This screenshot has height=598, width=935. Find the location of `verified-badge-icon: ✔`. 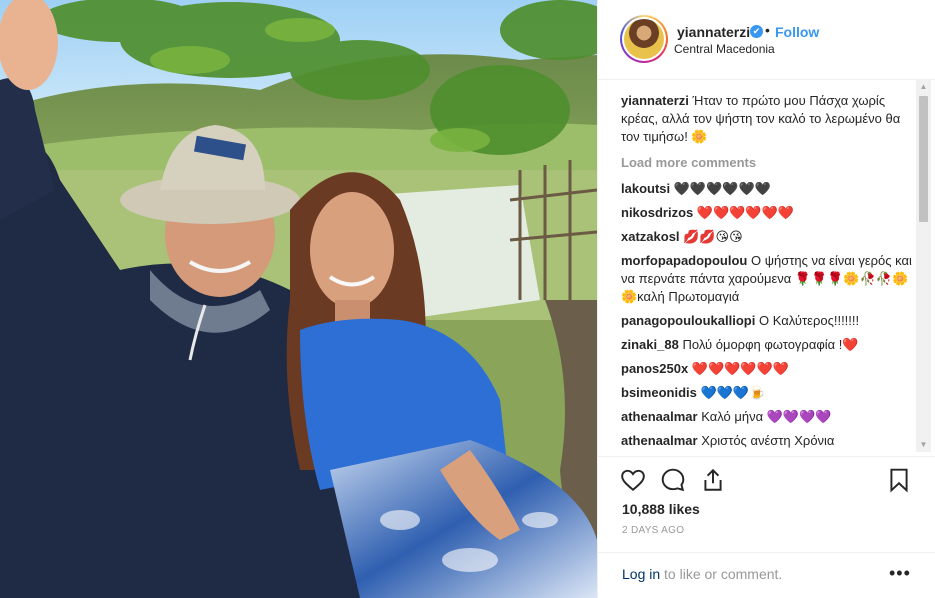

verified-badge-icon: ✔ is located at coordinates (756, 31).